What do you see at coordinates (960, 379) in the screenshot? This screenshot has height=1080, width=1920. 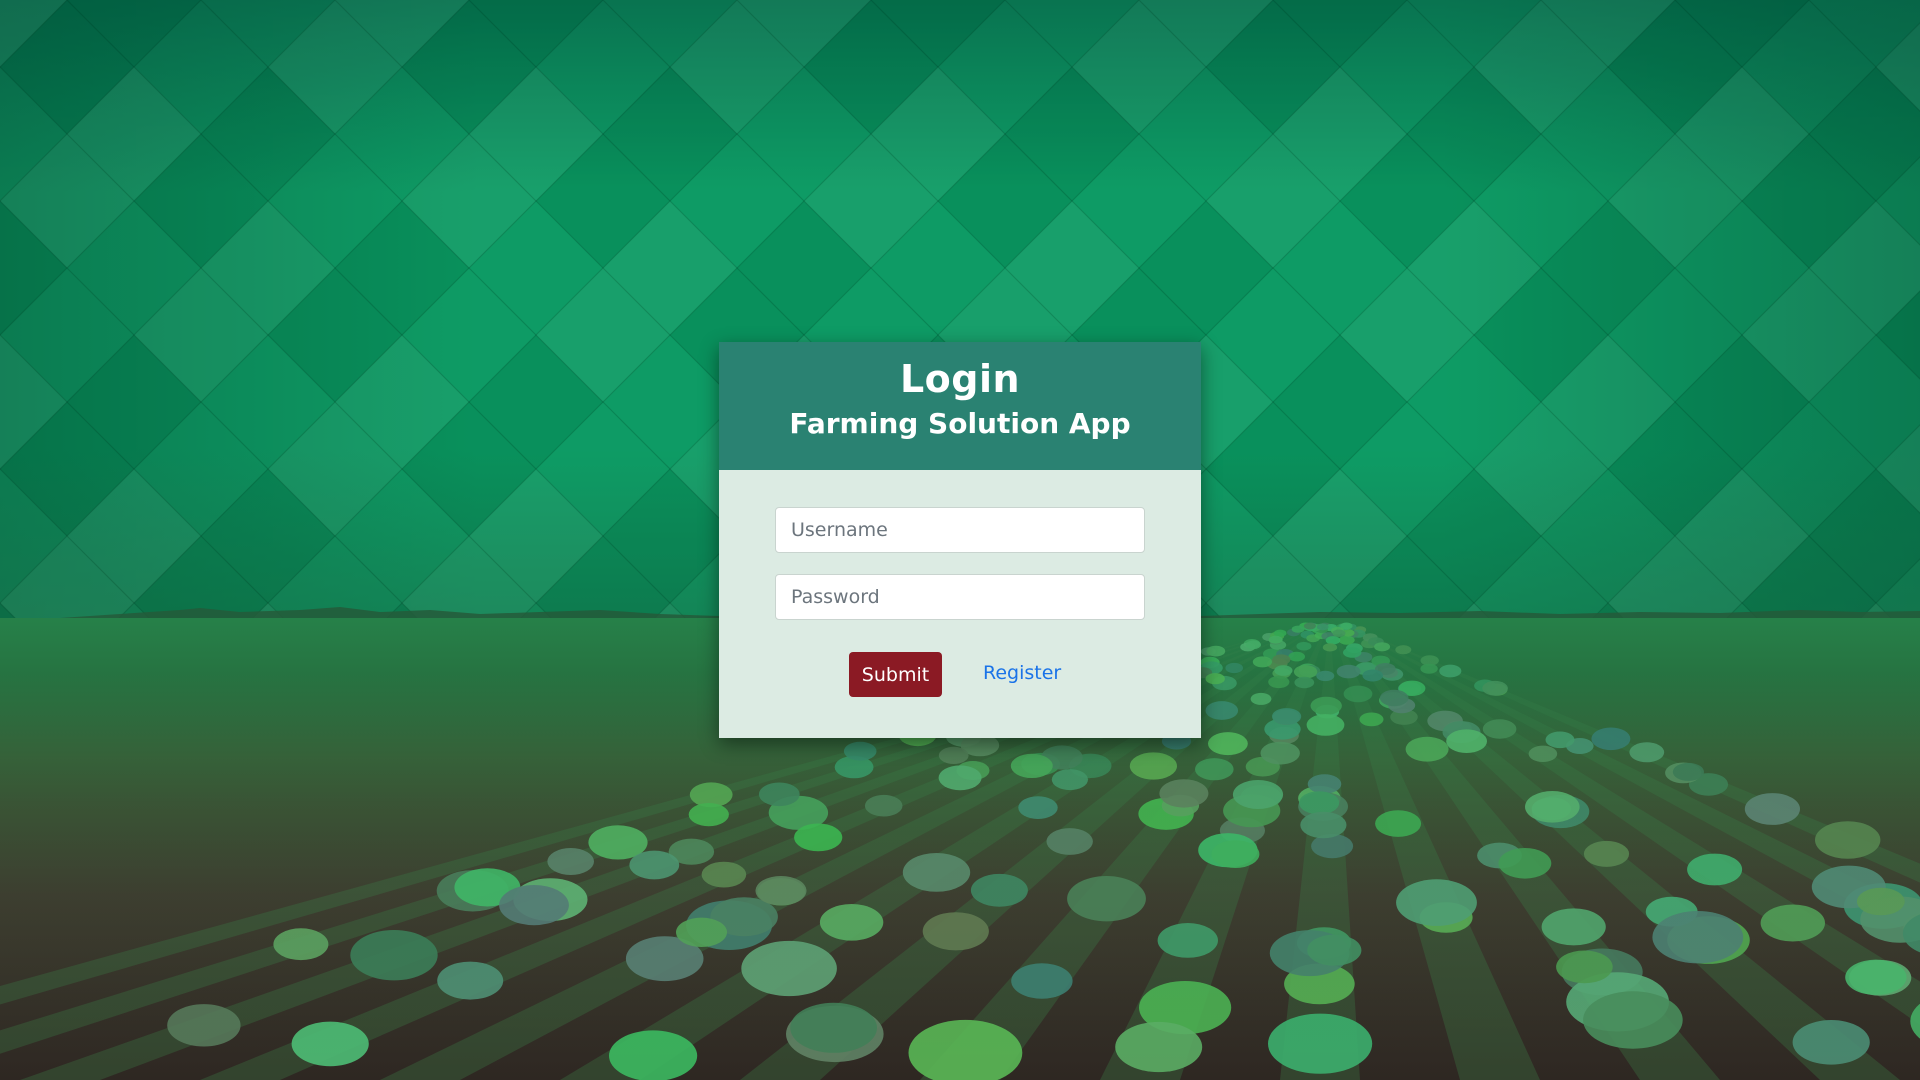 I see `page-title: Login` at bounding box center [960, 379].